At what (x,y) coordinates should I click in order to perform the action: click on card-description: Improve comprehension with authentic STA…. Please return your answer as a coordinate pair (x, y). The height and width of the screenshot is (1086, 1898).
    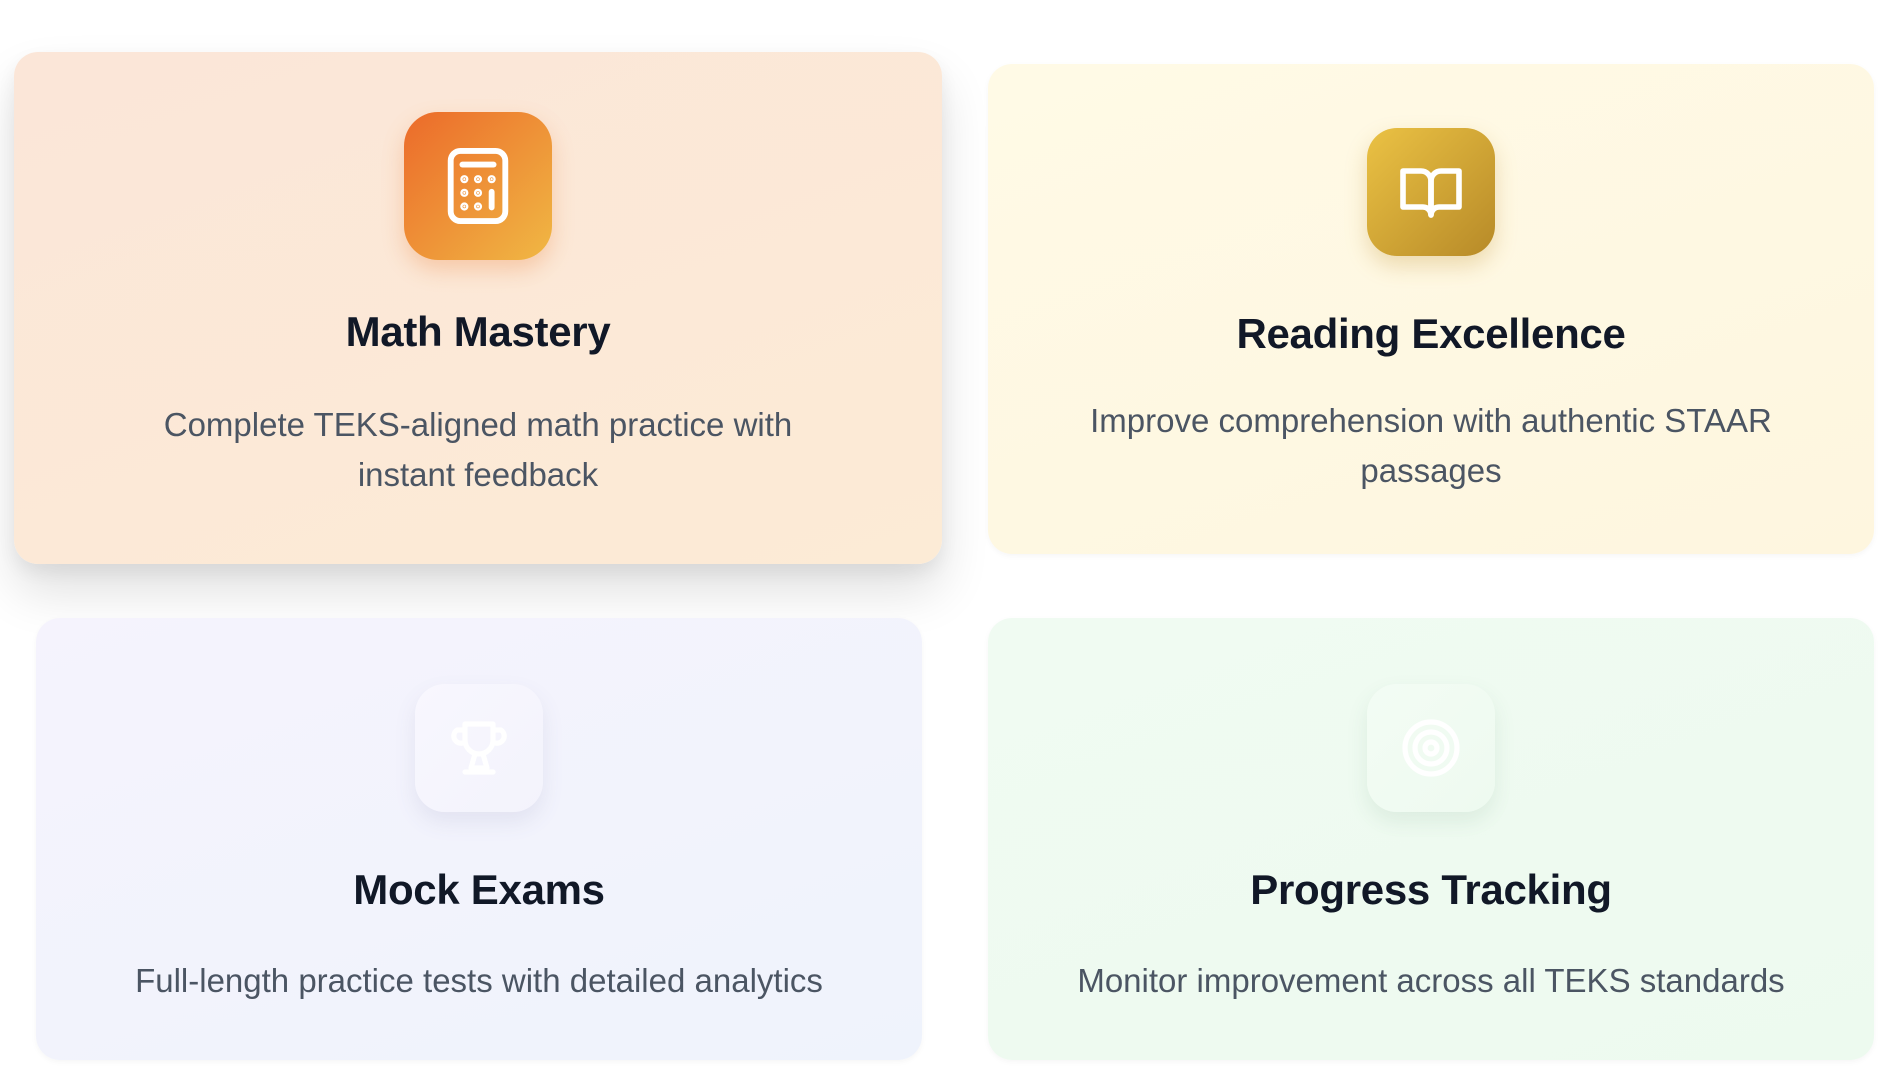
    Looking at the image, I should click on (1431, 445).